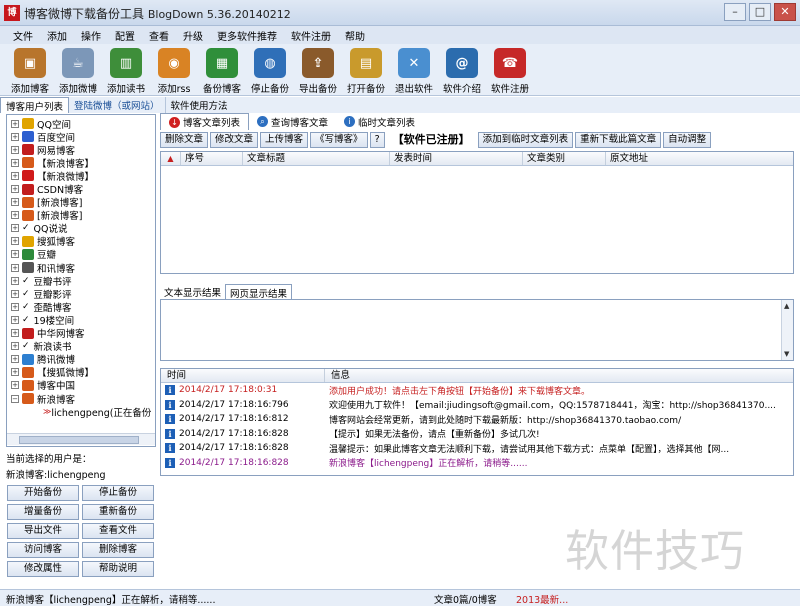 The height and width of the screenshot is (606, 800). I want to click on tree-item: + 百度空间, so click(81, 137).